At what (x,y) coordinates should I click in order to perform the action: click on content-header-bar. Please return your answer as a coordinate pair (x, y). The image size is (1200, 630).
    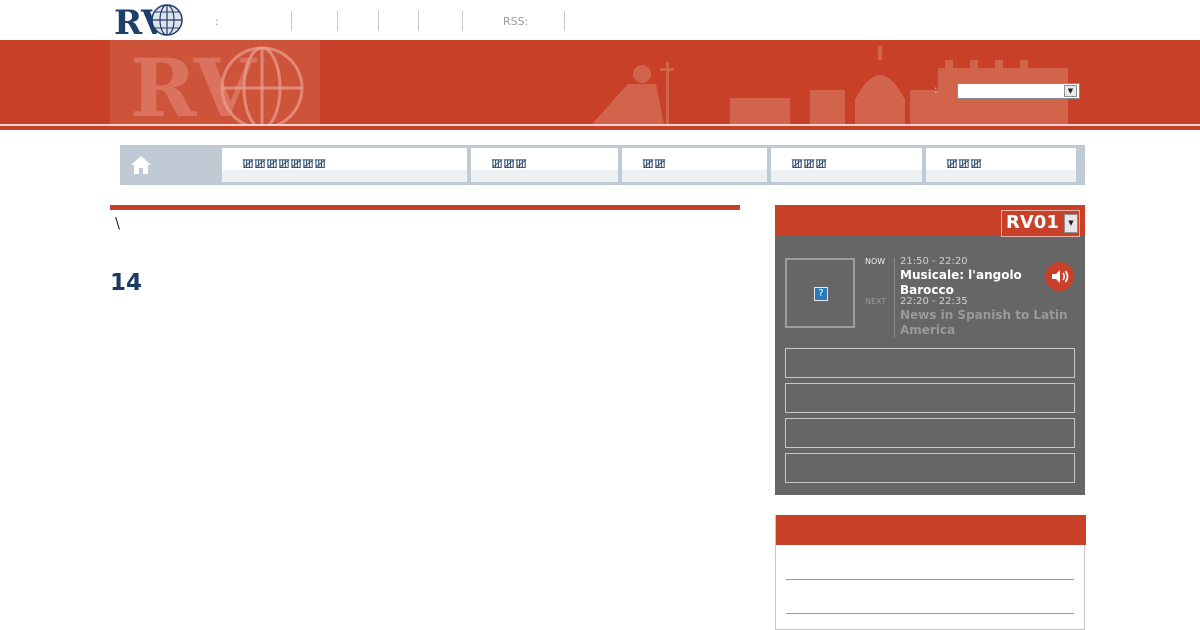
    Looking at the image, I should click on (425, 207).